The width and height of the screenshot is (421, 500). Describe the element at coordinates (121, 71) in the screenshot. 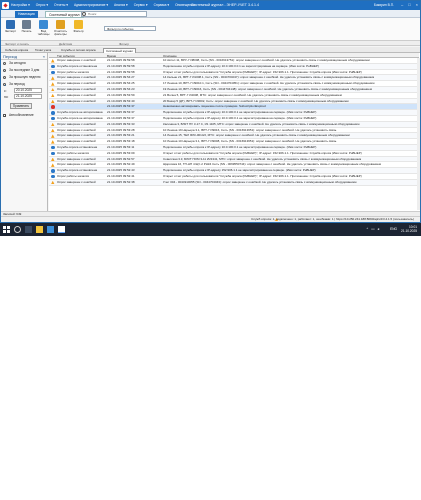

I see `event-time-cell: 21.10.2025 09:59:58` at that location.